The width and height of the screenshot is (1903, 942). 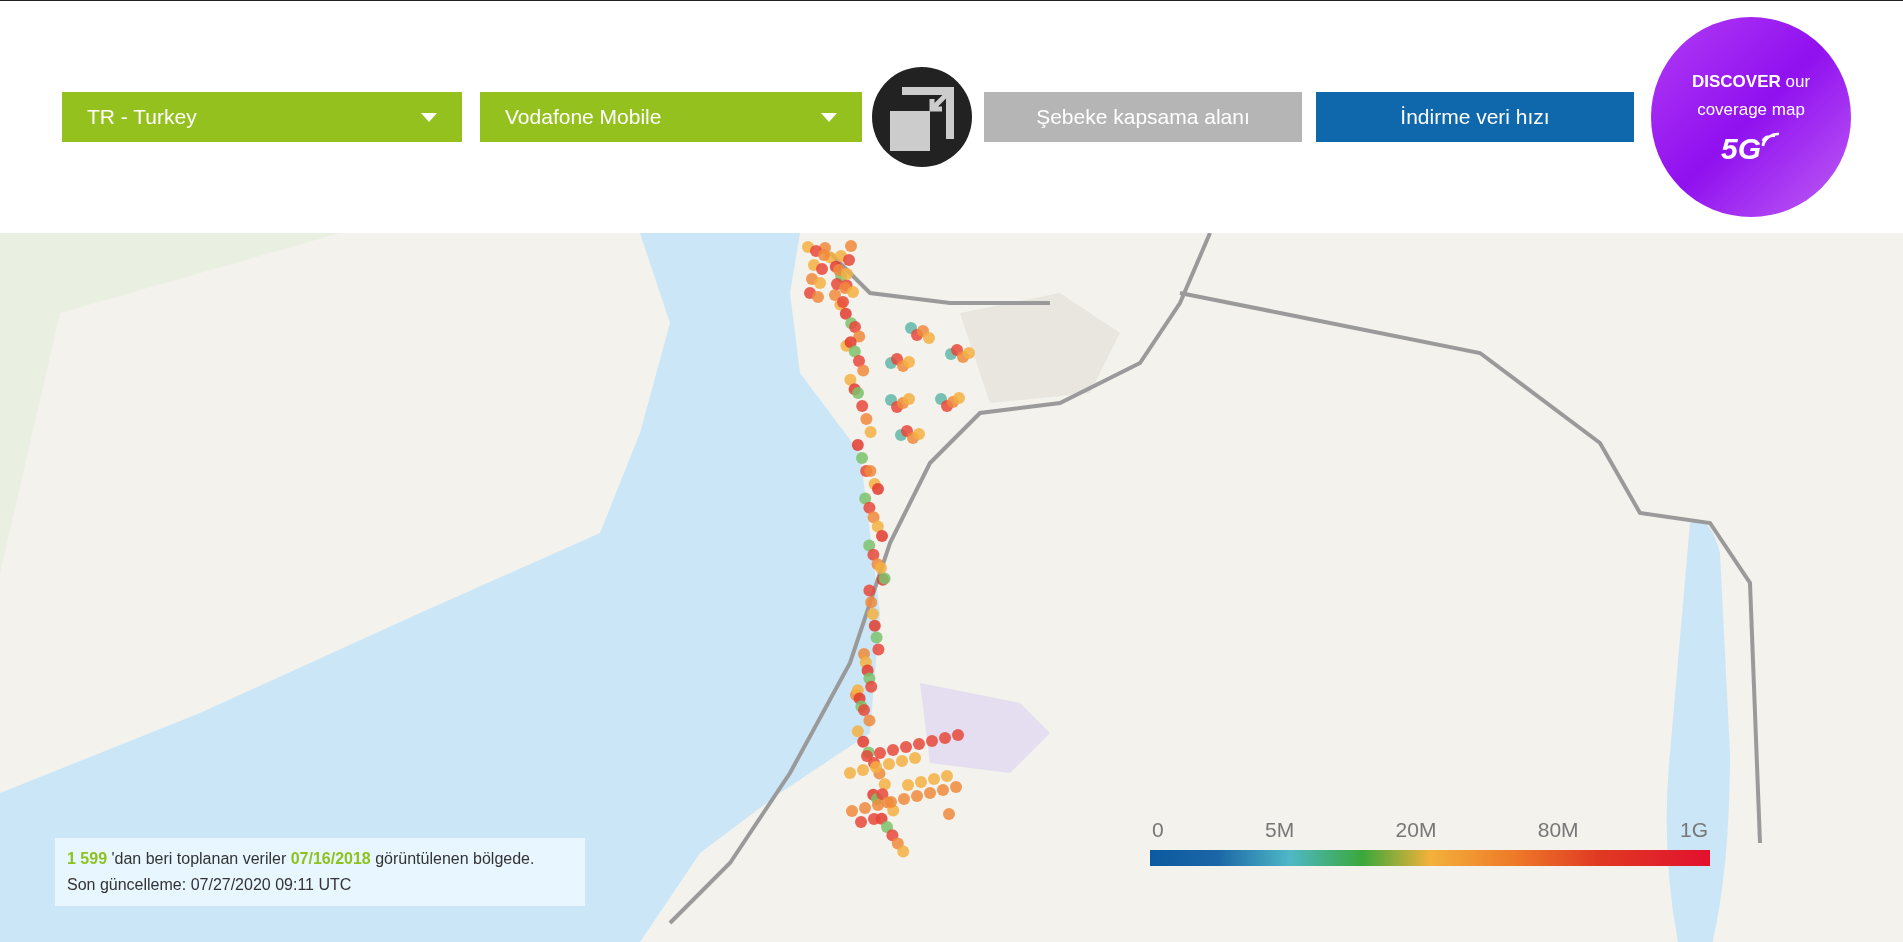 What do you see at coordinates (301, 859) in the screenshot?
I see `info-text: 1 599 'dan beri toplanan veriler 07/16/2018 görüntülenen bölgede.` at bounding box center [301, 859].